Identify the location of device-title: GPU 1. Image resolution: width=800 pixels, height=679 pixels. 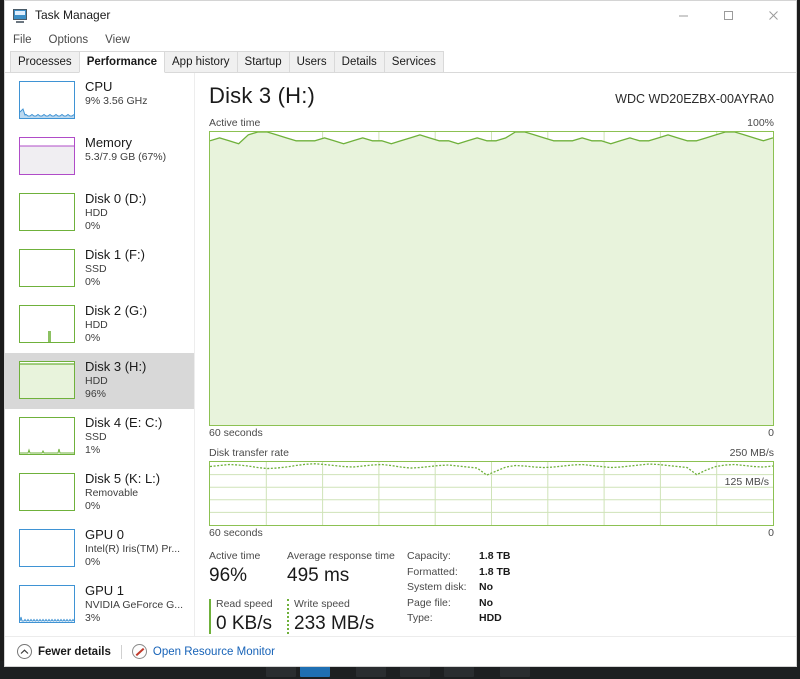
(105, 590).